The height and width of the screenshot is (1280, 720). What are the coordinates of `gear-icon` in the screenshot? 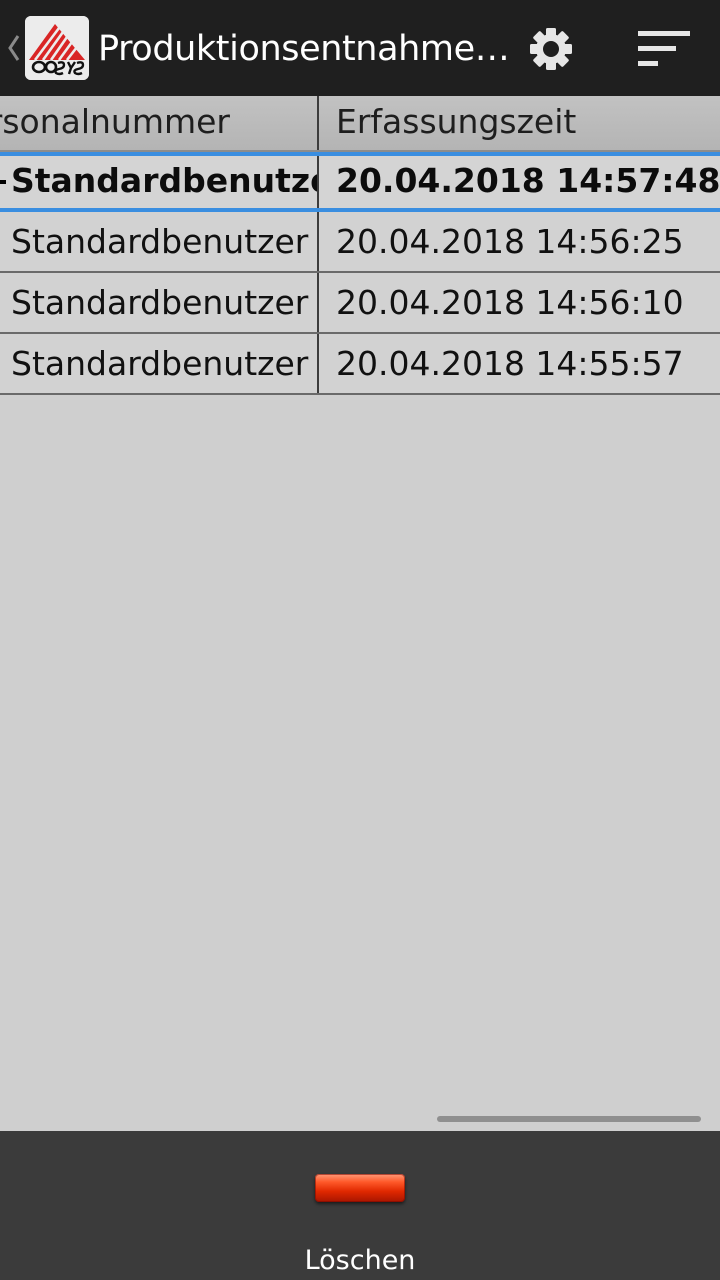 It's located at (551, 49).